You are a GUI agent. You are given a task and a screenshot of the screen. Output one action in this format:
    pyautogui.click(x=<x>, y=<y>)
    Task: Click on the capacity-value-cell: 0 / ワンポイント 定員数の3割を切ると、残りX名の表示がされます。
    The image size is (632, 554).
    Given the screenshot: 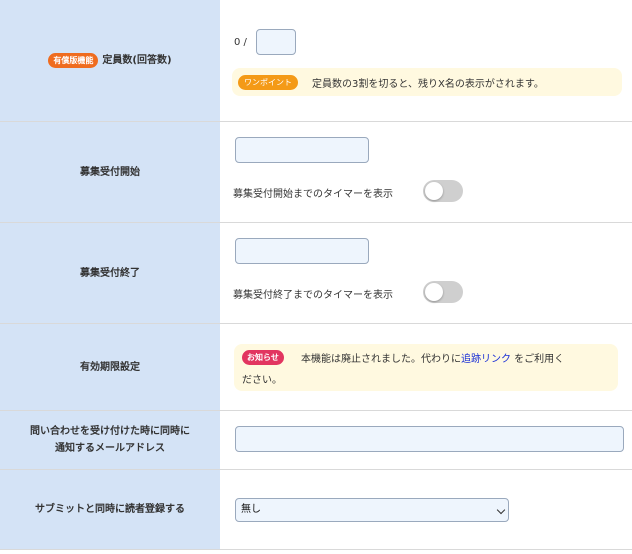 What is the action you would take?
    pyautogui.click(x=426, y=60)
    